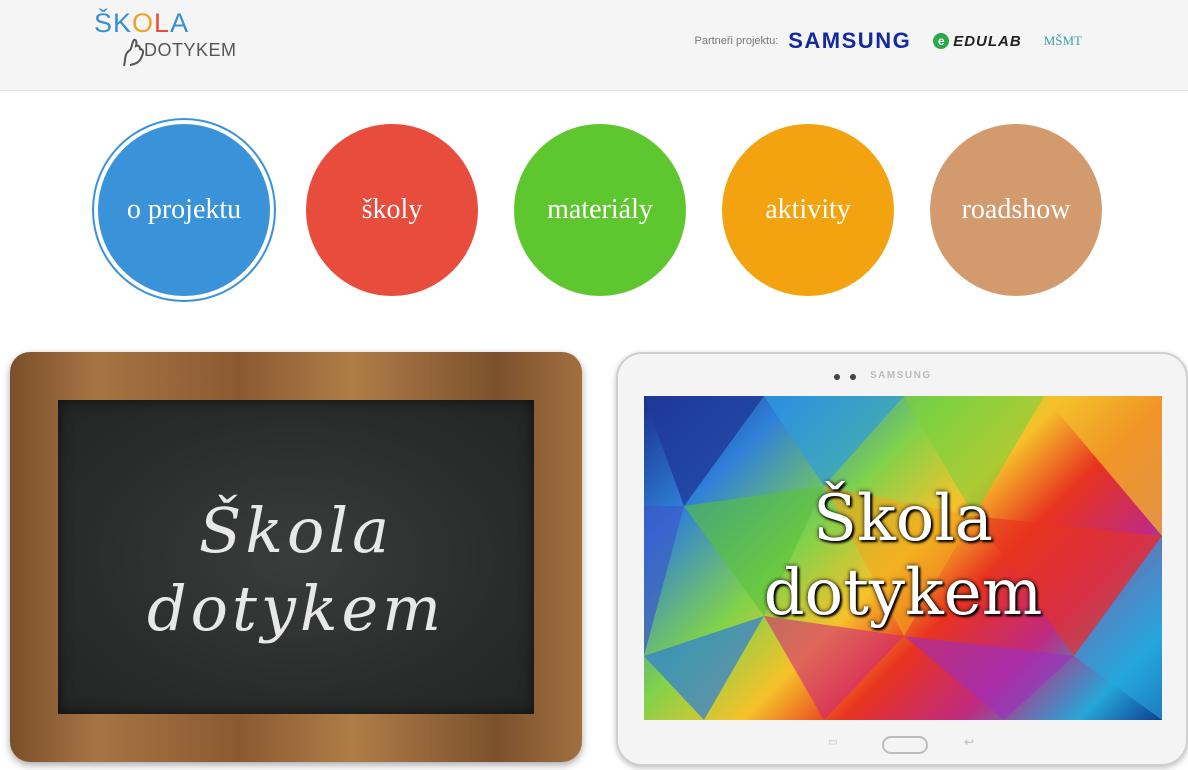  I want to click on chalkboard-text: Škola dotykem, so click(296, 570).